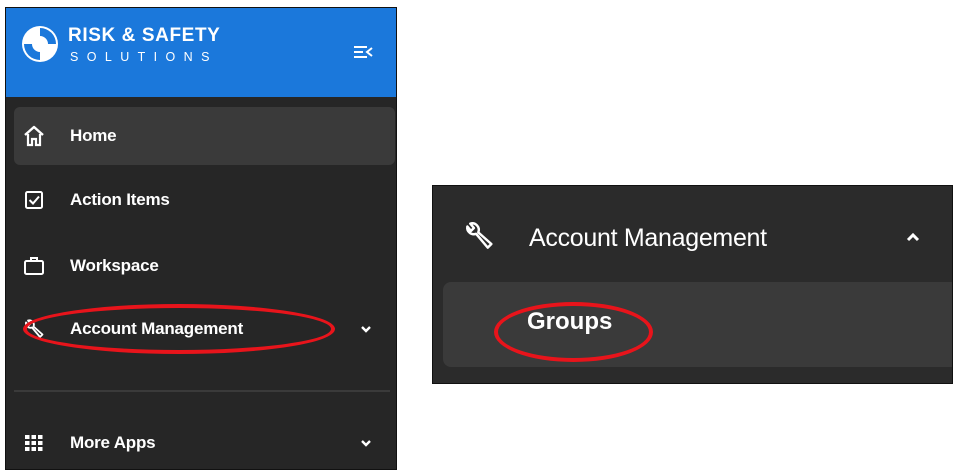 The image size is (953, 470). I want to click on menu-item-account-management: Account Management, so click(692, 233).